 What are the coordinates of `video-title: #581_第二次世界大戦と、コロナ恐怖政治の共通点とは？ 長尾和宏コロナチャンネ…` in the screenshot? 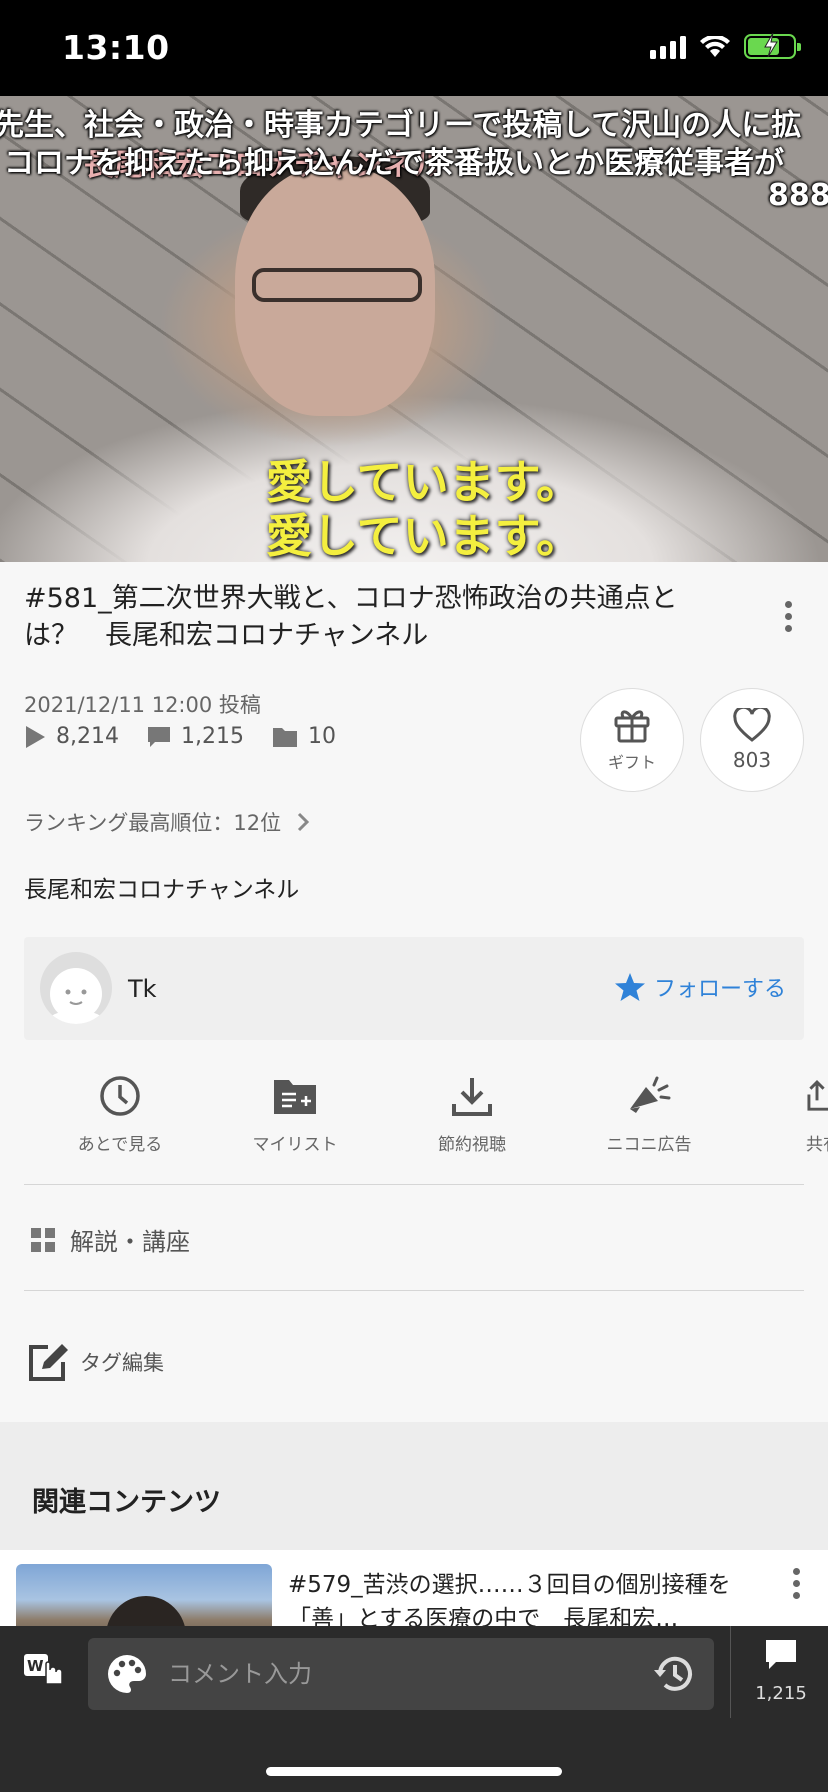 It's located at (351, 617).